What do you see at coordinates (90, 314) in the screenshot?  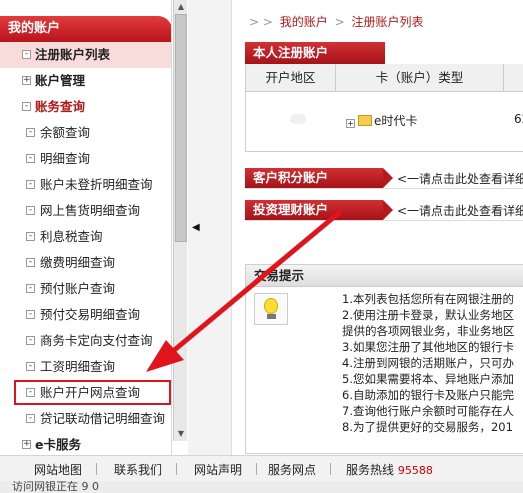 I see `sidebar-item-label: 预付交易明细查询` at bounding box center [90, 314].